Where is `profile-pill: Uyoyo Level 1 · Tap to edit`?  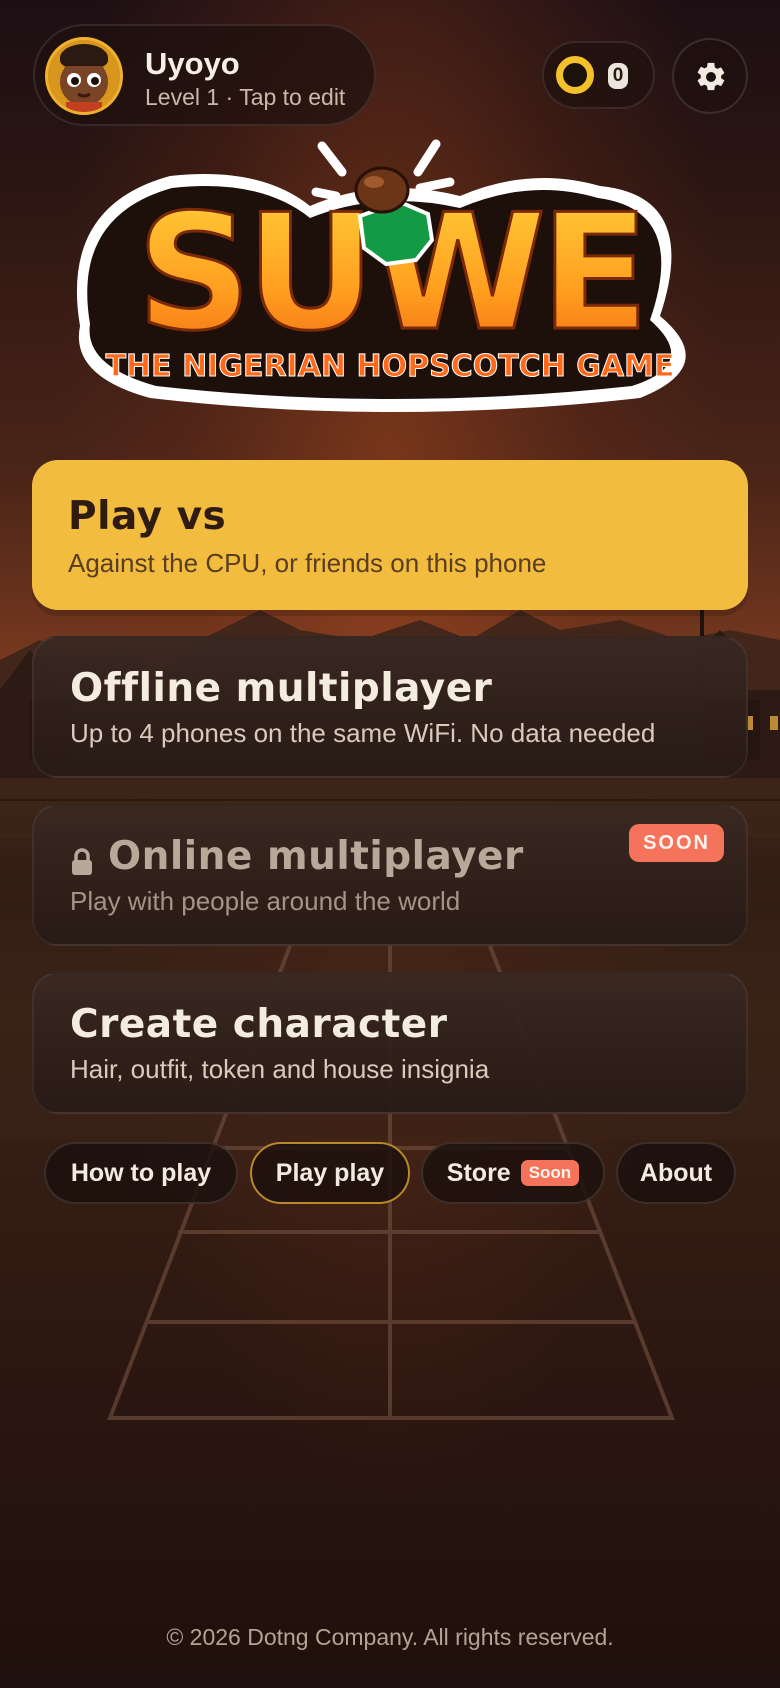
profile-pill: Uyoyo Level 1 · Tap to edit is located at coordinates (204, 75).